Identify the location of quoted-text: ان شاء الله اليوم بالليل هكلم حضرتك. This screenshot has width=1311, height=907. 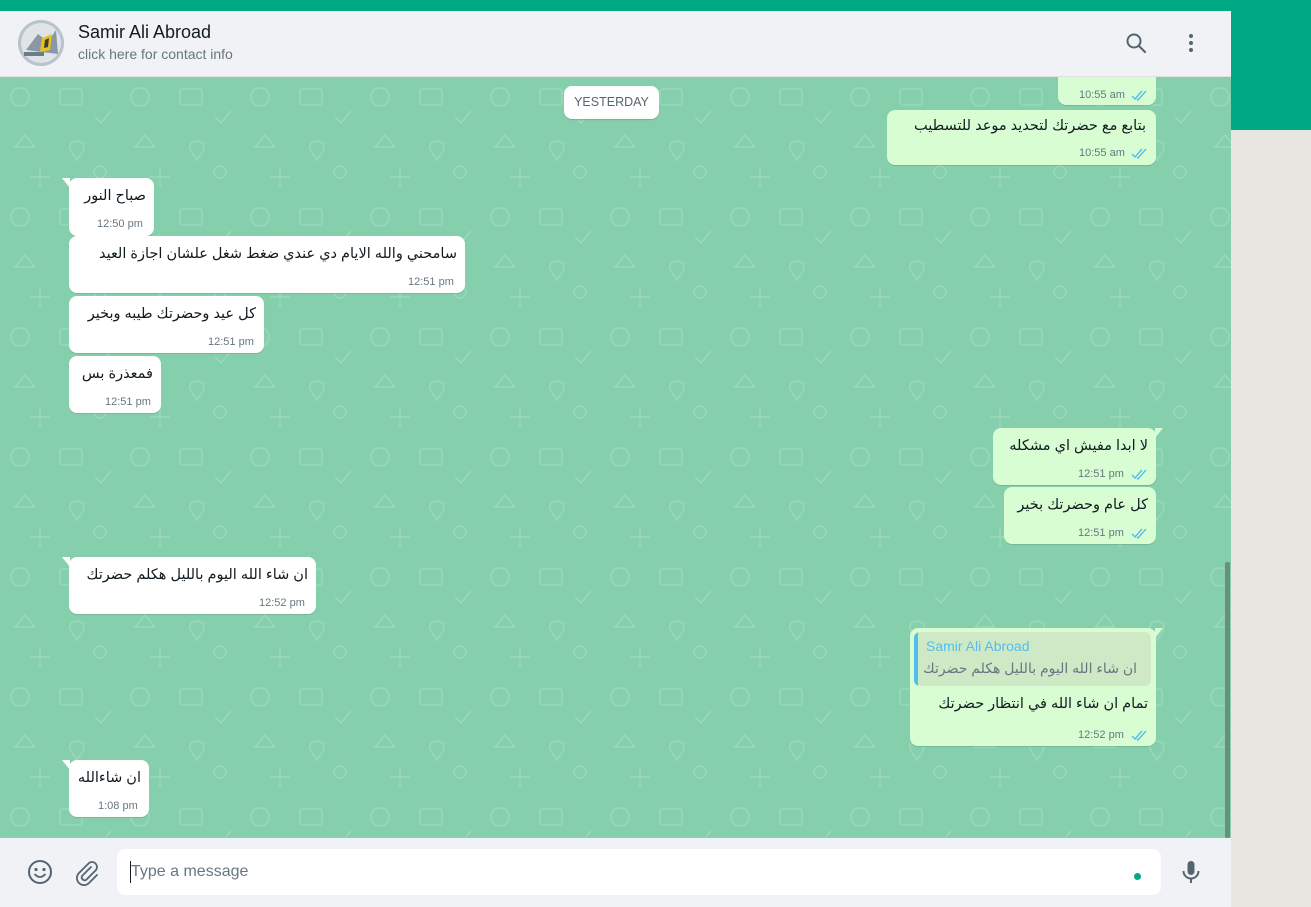
(1030, 668).